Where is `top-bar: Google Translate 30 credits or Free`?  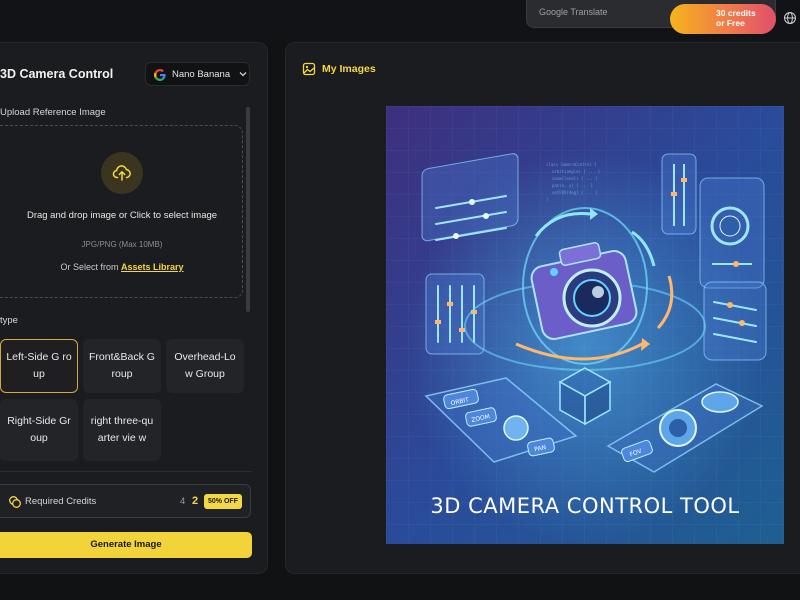 top-bar: Google Translate 30 credits or Free is located at coordinates (400, 21).